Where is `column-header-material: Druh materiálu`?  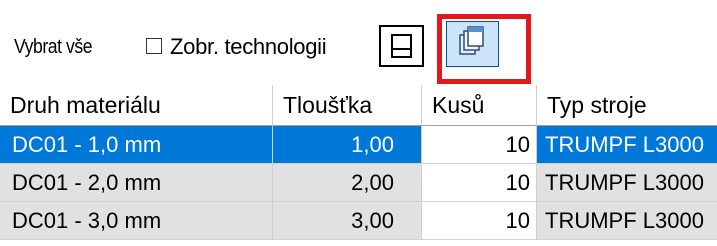 column-header-material: Druh materiálu is located at coordinates (136, 105).